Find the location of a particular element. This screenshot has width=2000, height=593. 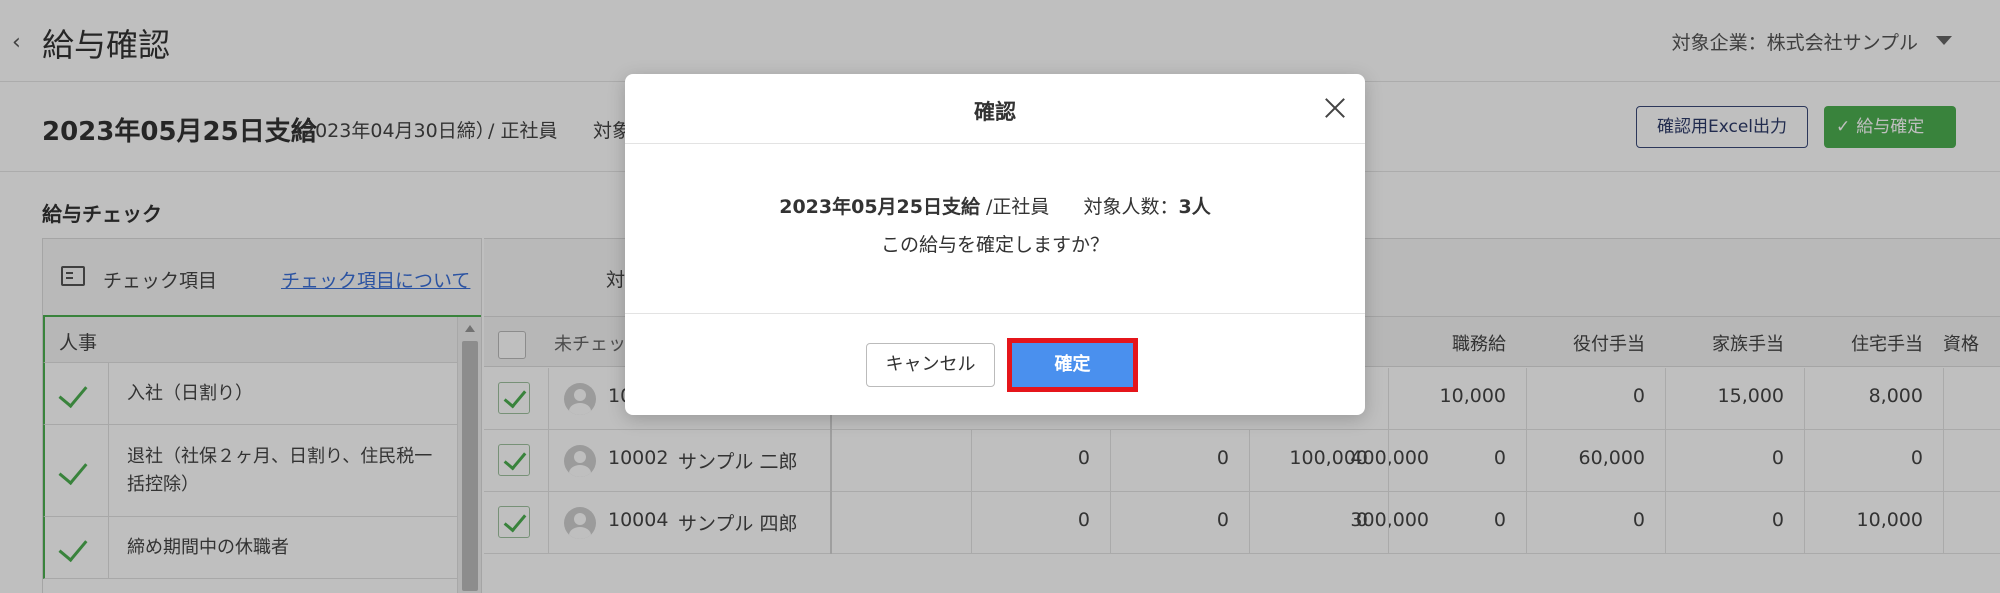

dialog-question: この給与を確定しますか？ is located at coordinates (994, 245).